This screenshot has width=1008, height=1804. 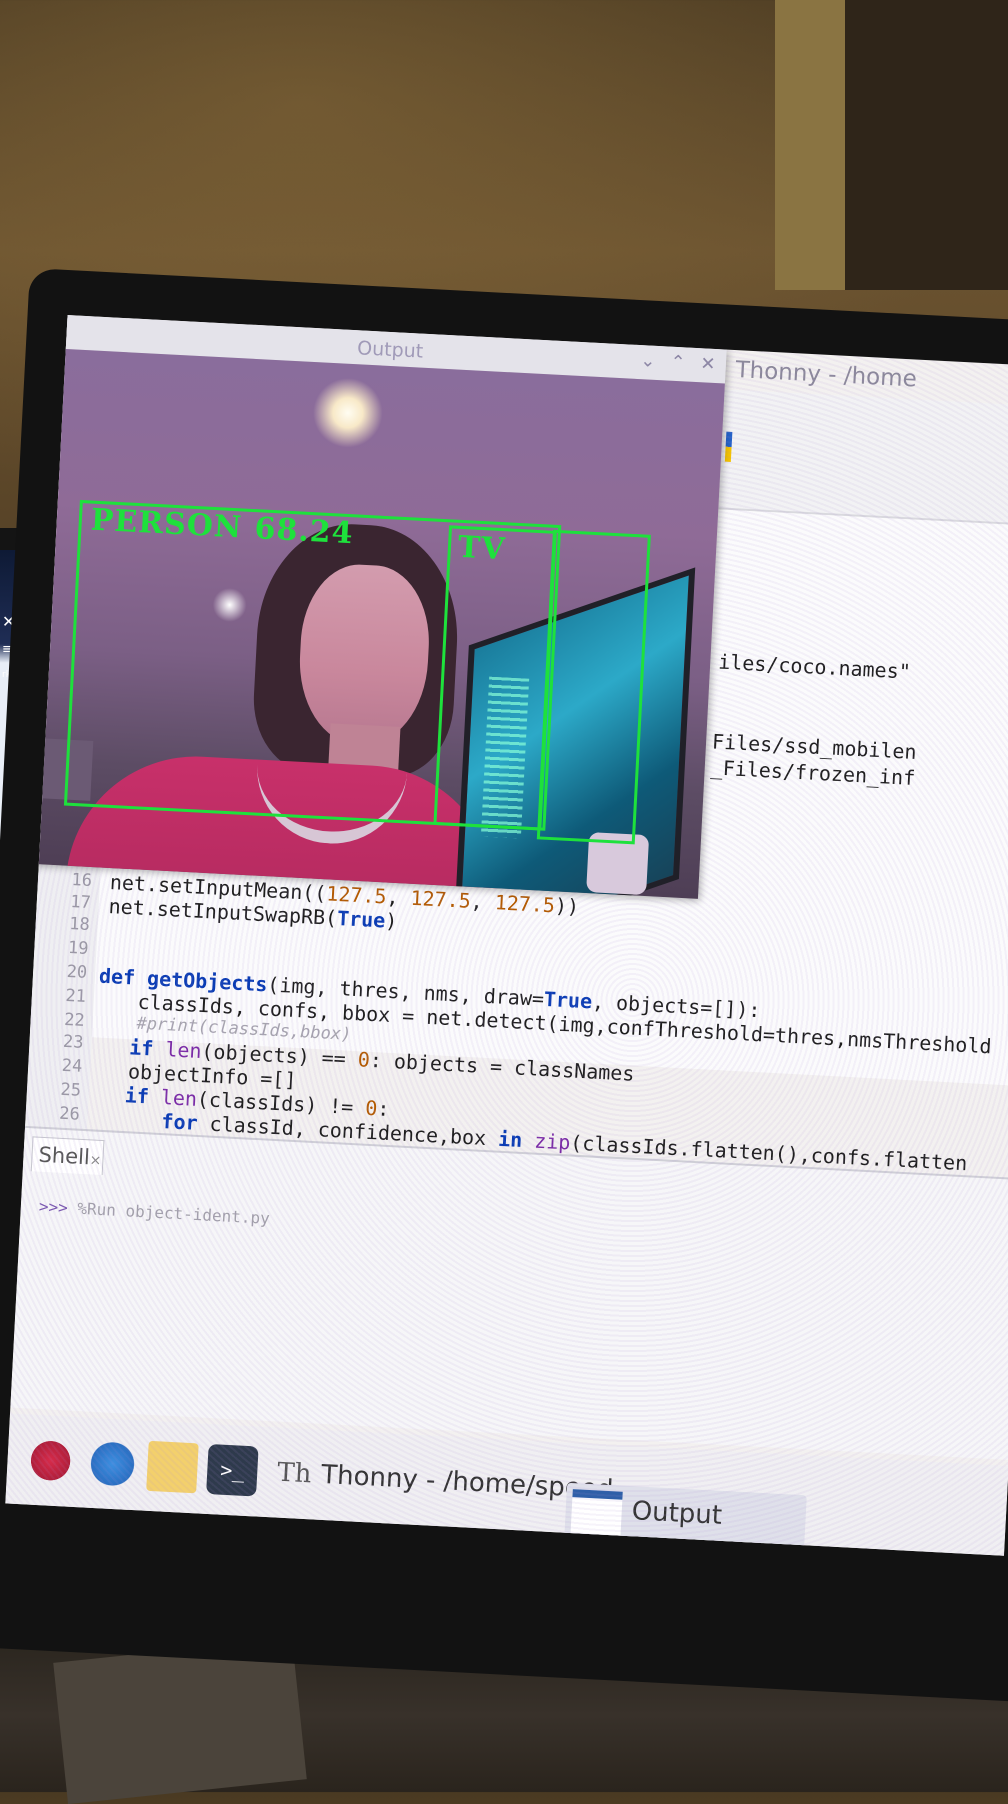 I want to click on terminal-icon: >_, so click(x=232, y=1470).